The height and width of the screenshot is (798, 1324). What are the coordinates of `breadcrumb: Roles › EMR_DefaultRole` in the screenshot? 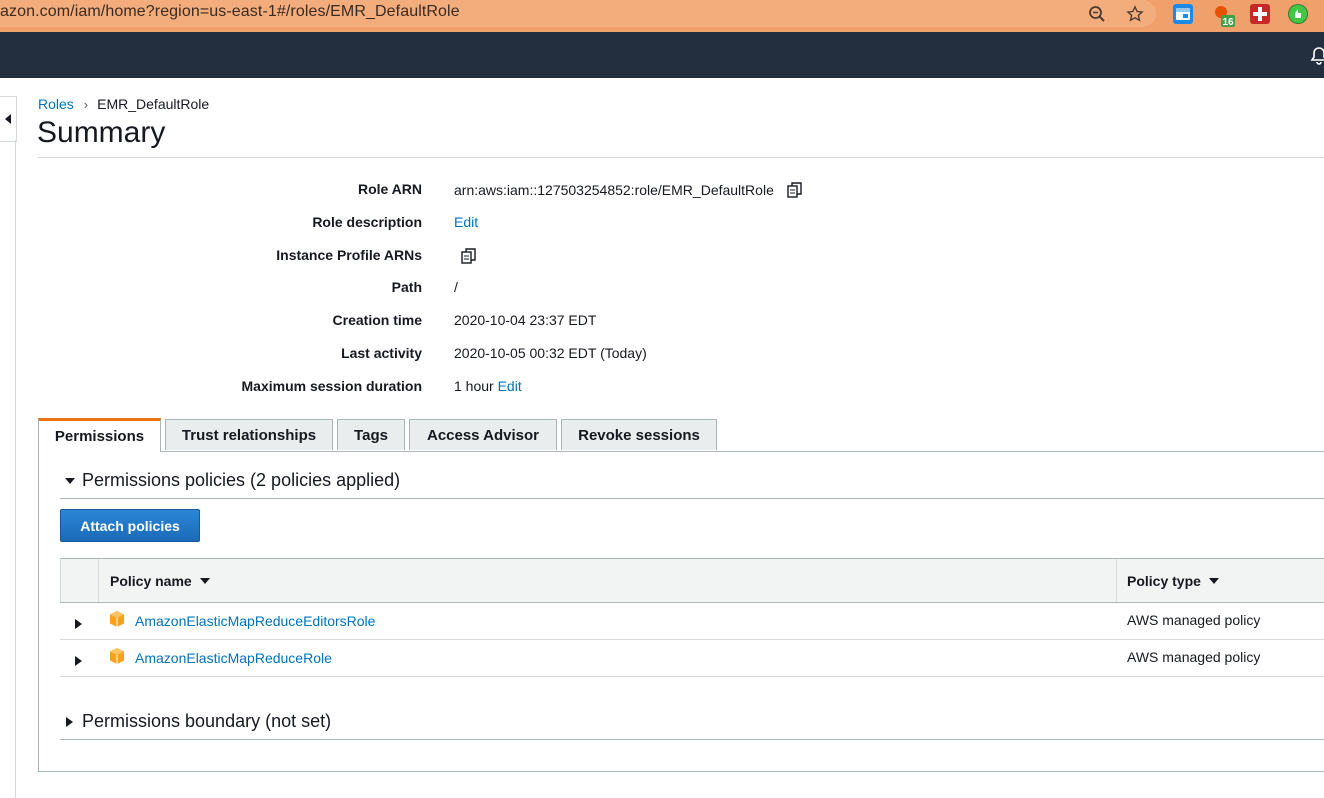 It's located at (123, 104).